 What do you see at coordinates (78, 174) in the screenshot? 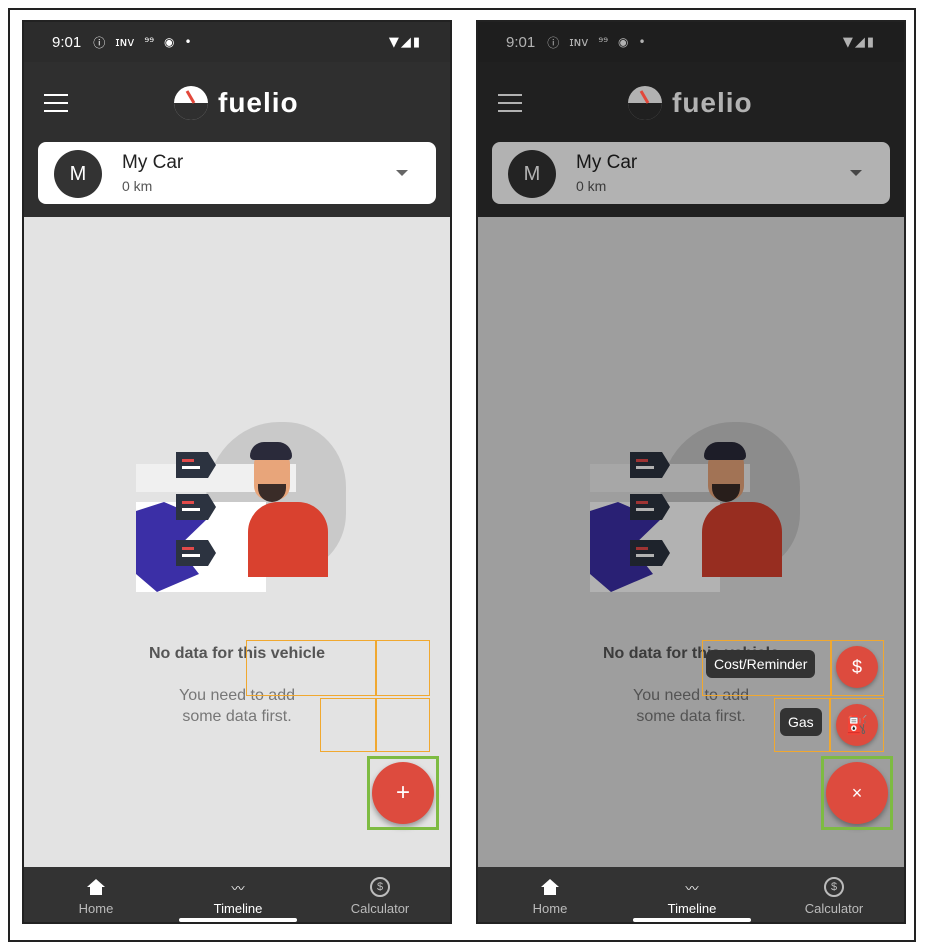
I see `vehicle-avatar: M` at bounding box center [78, 174].